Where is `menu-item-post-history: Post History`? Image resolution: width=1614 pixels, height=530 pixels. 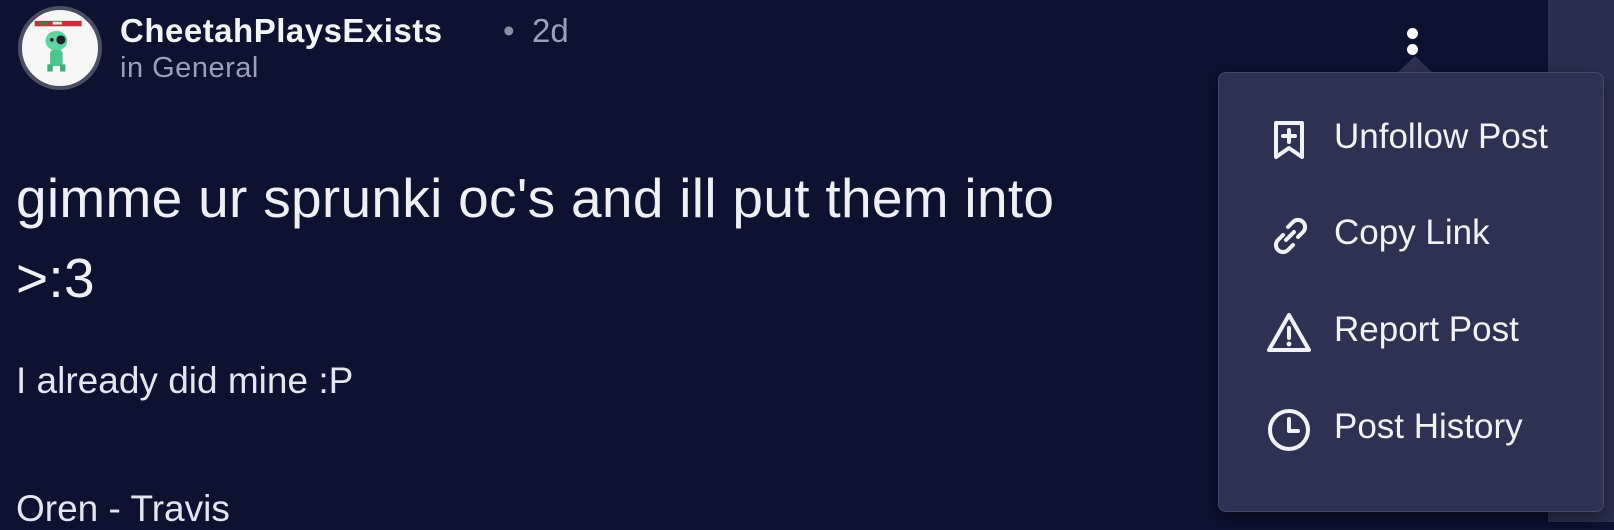 menu-item-post-history: Post History is located at coordinates (1411, 430).